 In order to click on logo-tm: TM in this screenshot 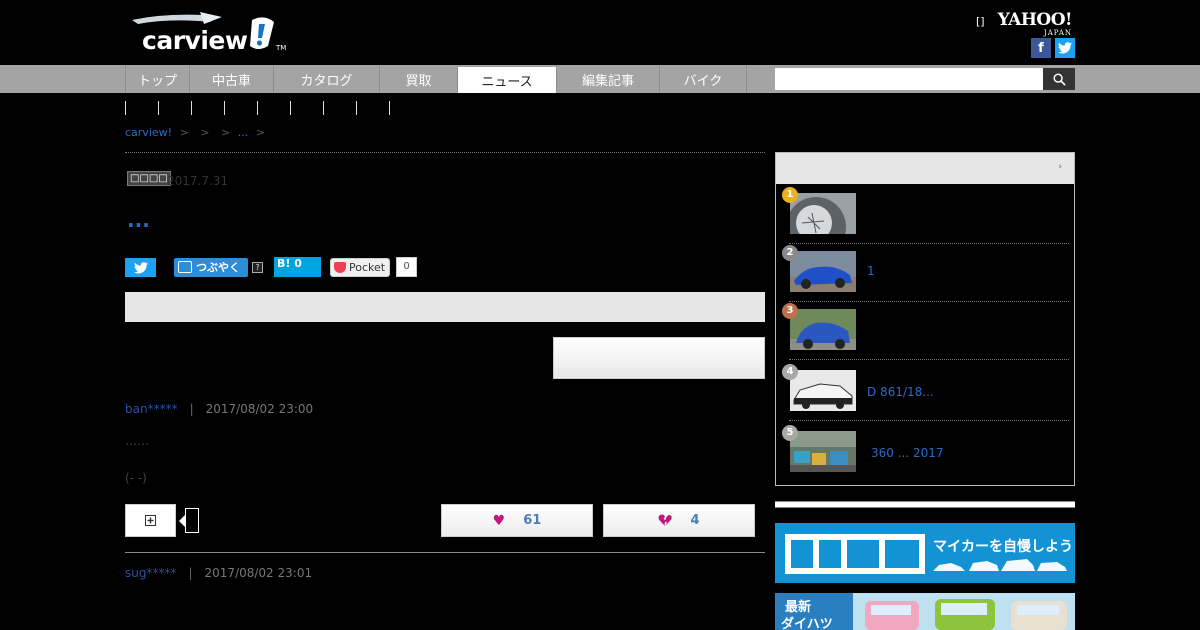, I will do `click(281, 48)`.